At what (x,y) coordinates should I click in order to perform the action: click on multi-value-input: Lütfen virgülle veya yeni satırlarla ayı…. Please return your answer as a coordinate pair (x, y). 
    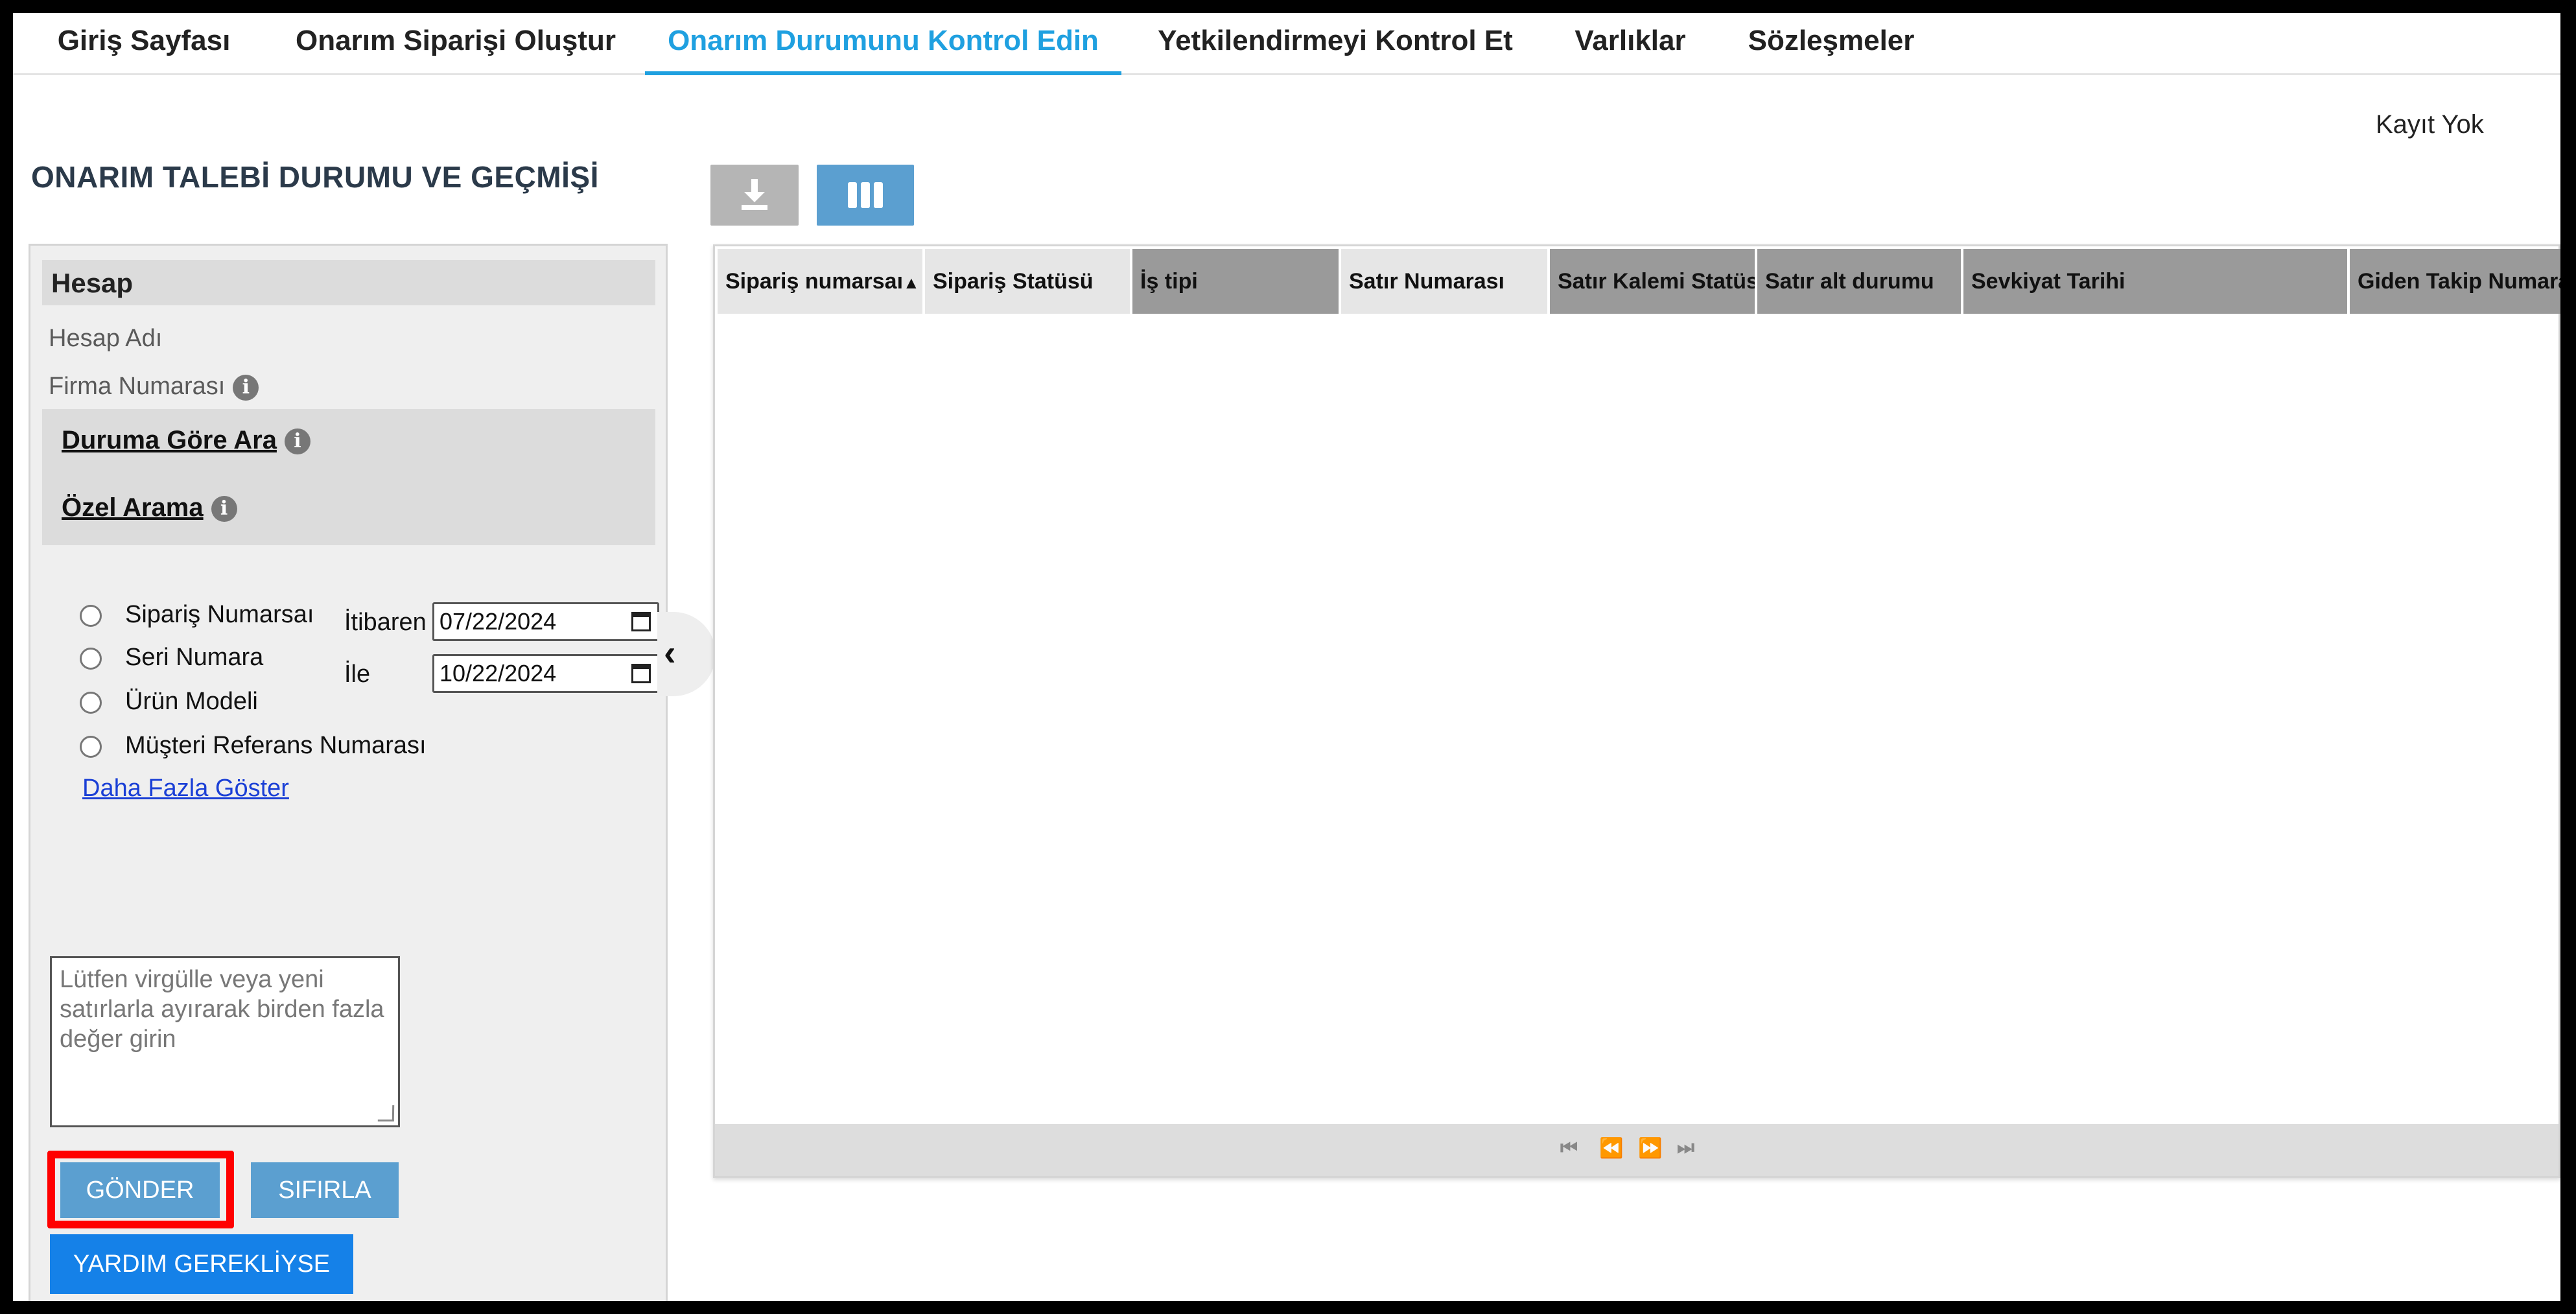
    Looking at the image, I should click on (225, 1041).